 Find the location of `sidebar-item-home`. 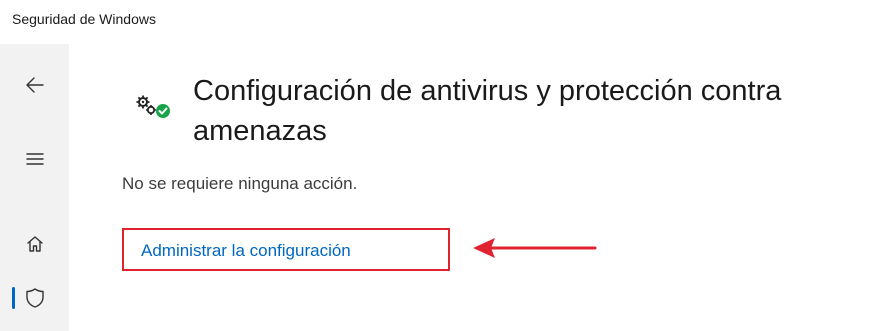

sidebar-item-home is located at coordinates (34, 244).